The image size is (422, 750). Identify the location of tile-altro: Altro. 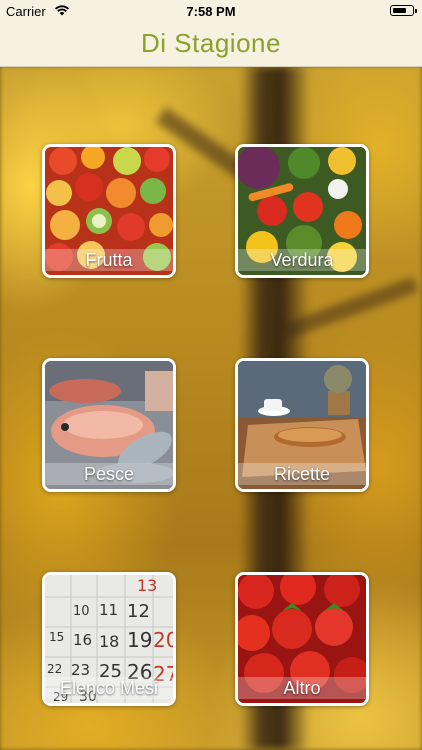
(302, 639).